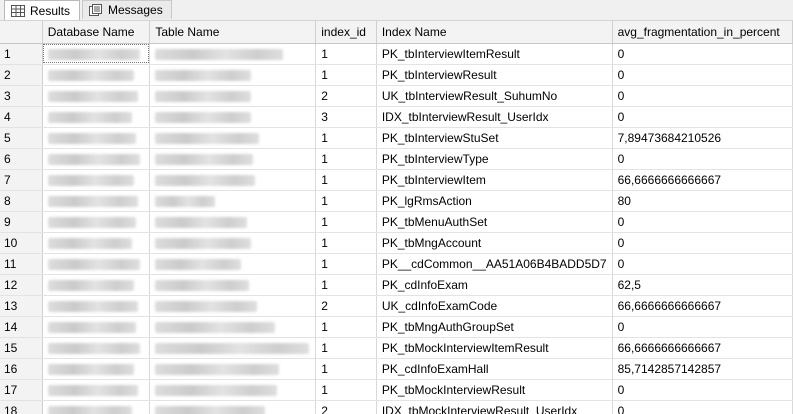  I want to click on row-number-cell: 13, so click(21, 306).